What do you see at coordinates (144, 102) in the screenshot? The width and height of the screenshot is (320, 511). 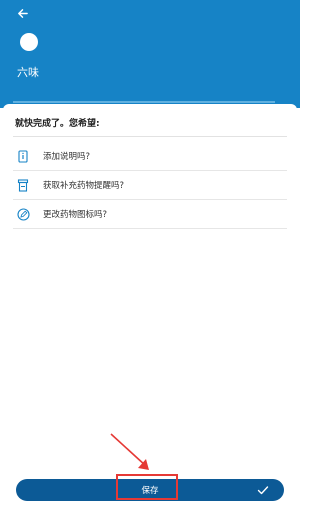 I see `header-divider` at bounding box center [144, 102].